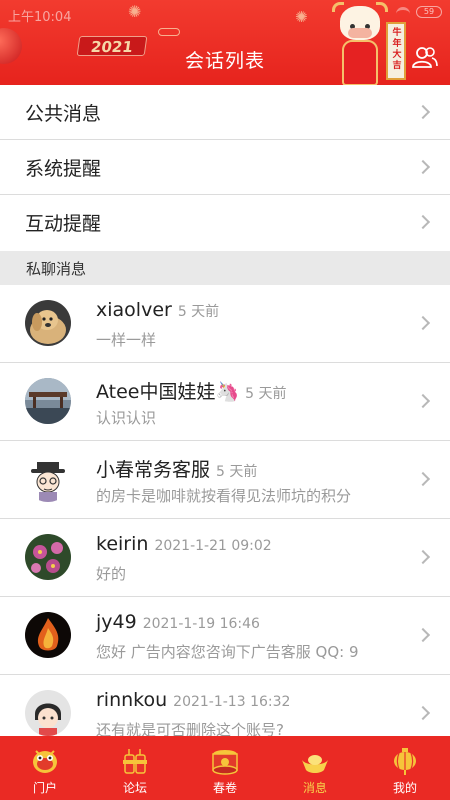 Image resolution: width=450 pixels, height=800 pixels. Describe the element at coordinates (225, 167) in the screenshot. I see `menu-system-reminders: 系统提醒` at that location.